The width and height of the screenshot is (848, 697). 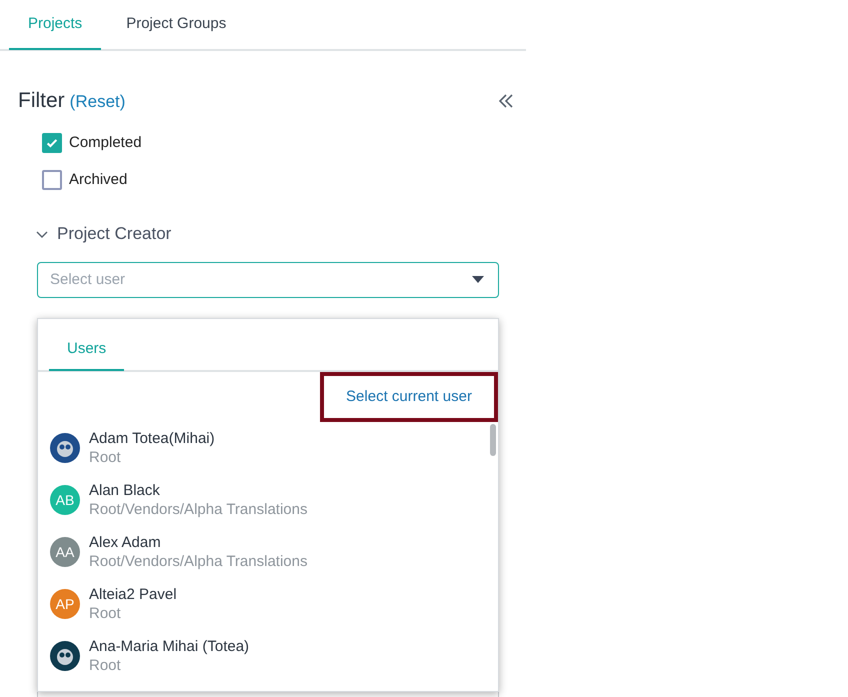 What do you see at coordinates (125, 490) in the screenshot?
I see `user-name: Alan Black` at bounding box center [125, 490].